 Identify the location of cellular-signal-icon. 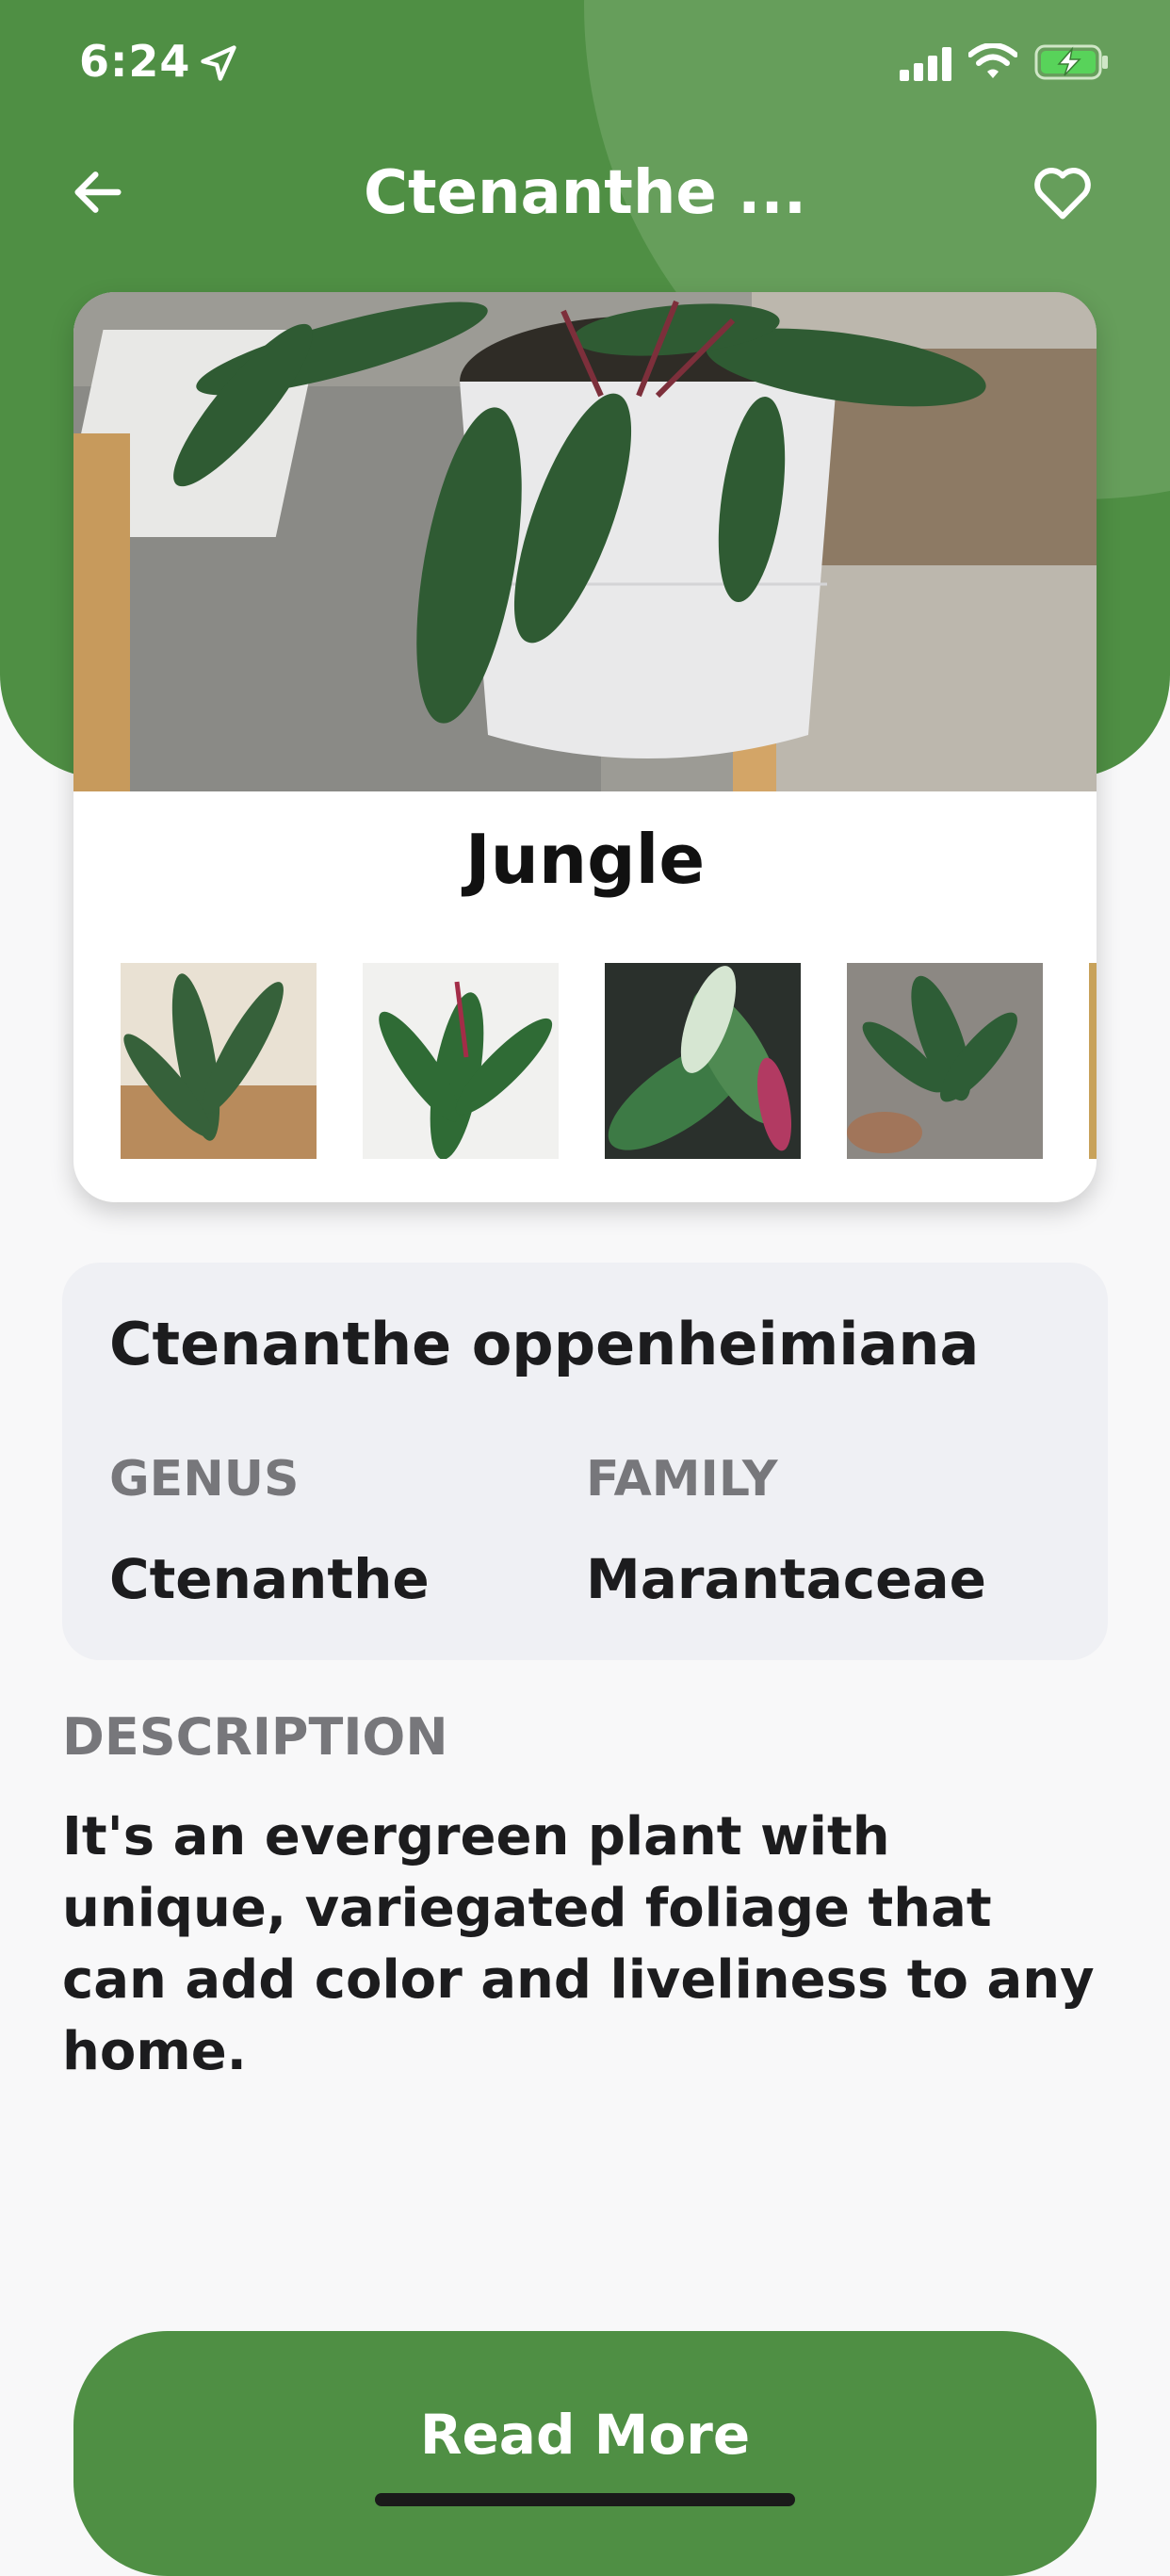
(925, 64).